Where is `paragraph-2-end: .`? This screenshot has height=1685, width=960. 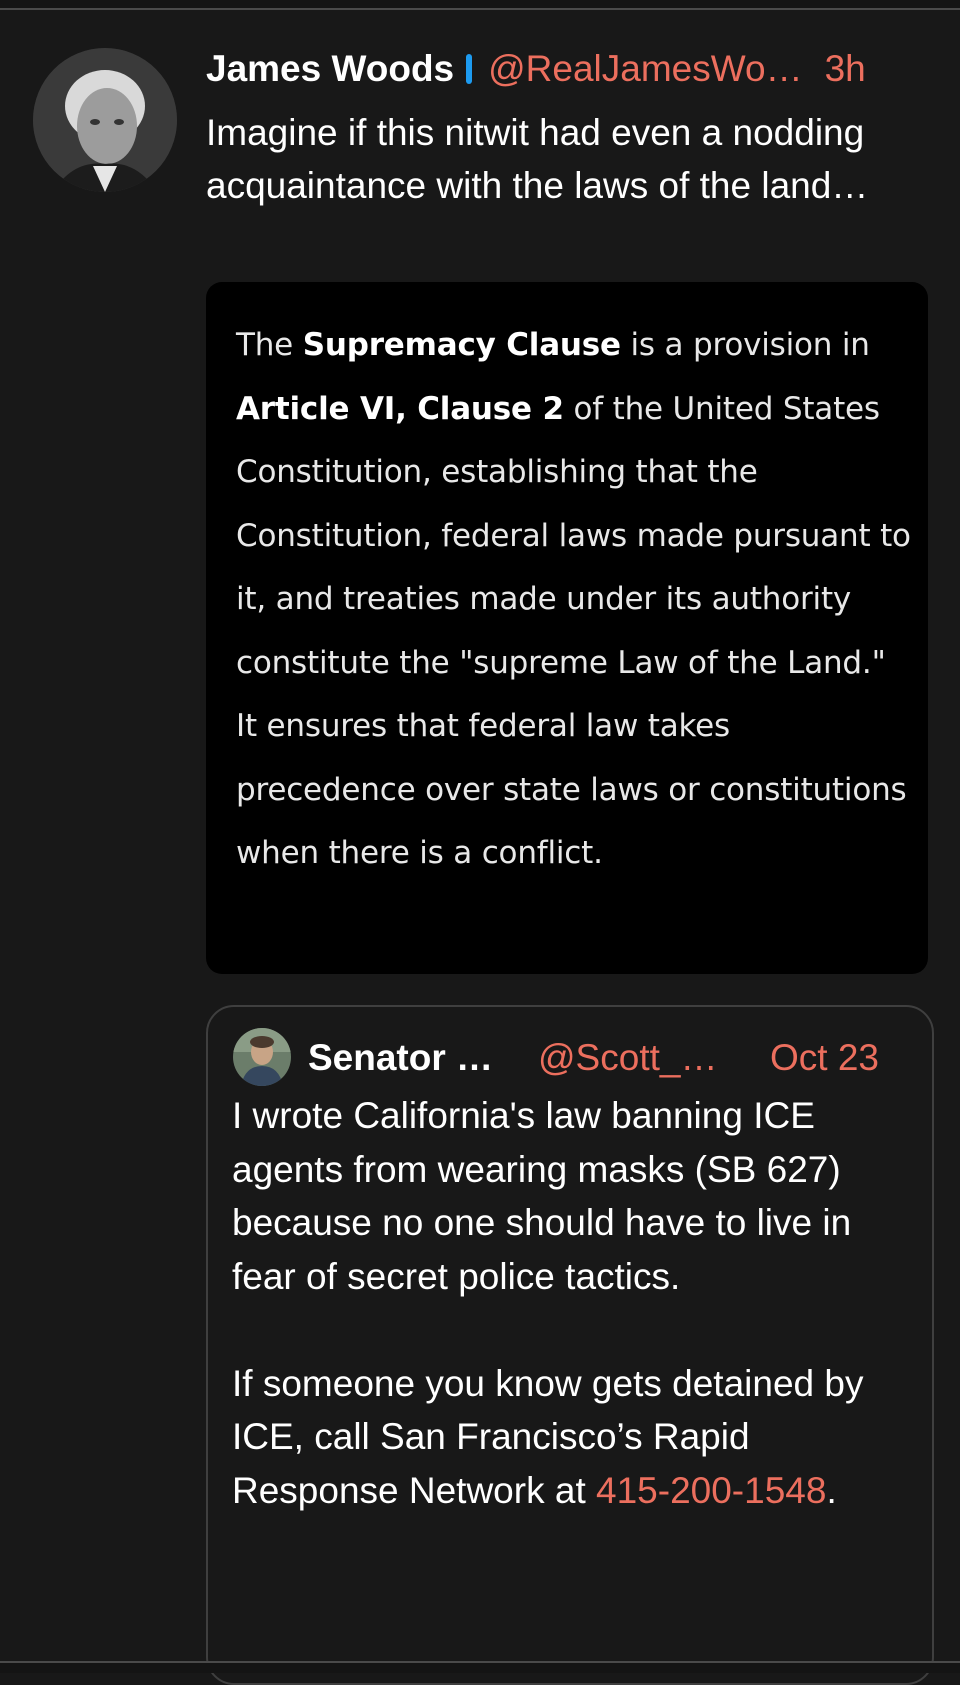
paragraph-2-end: . is located at coordinates (831, 1490).